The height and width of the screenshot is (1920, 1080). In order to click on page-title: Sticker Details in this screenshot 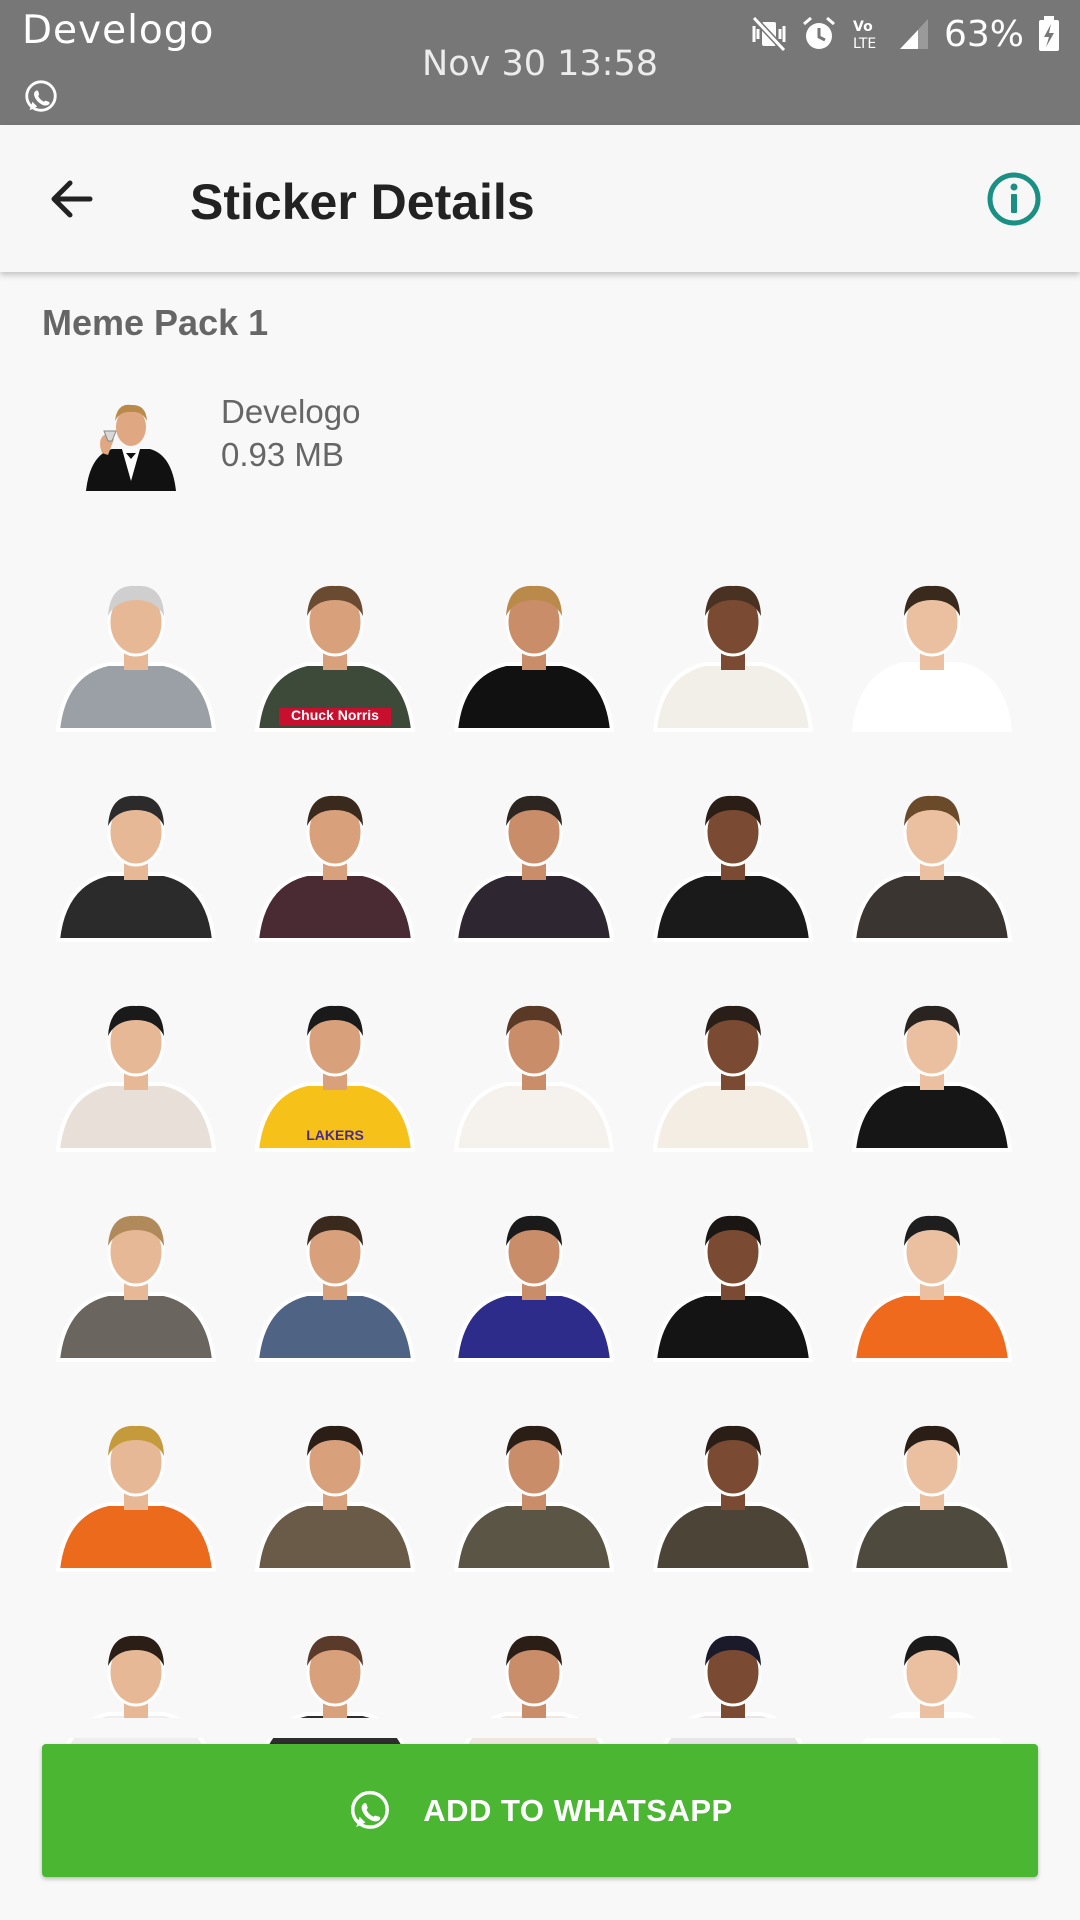, I will do `click(362, 202)`.